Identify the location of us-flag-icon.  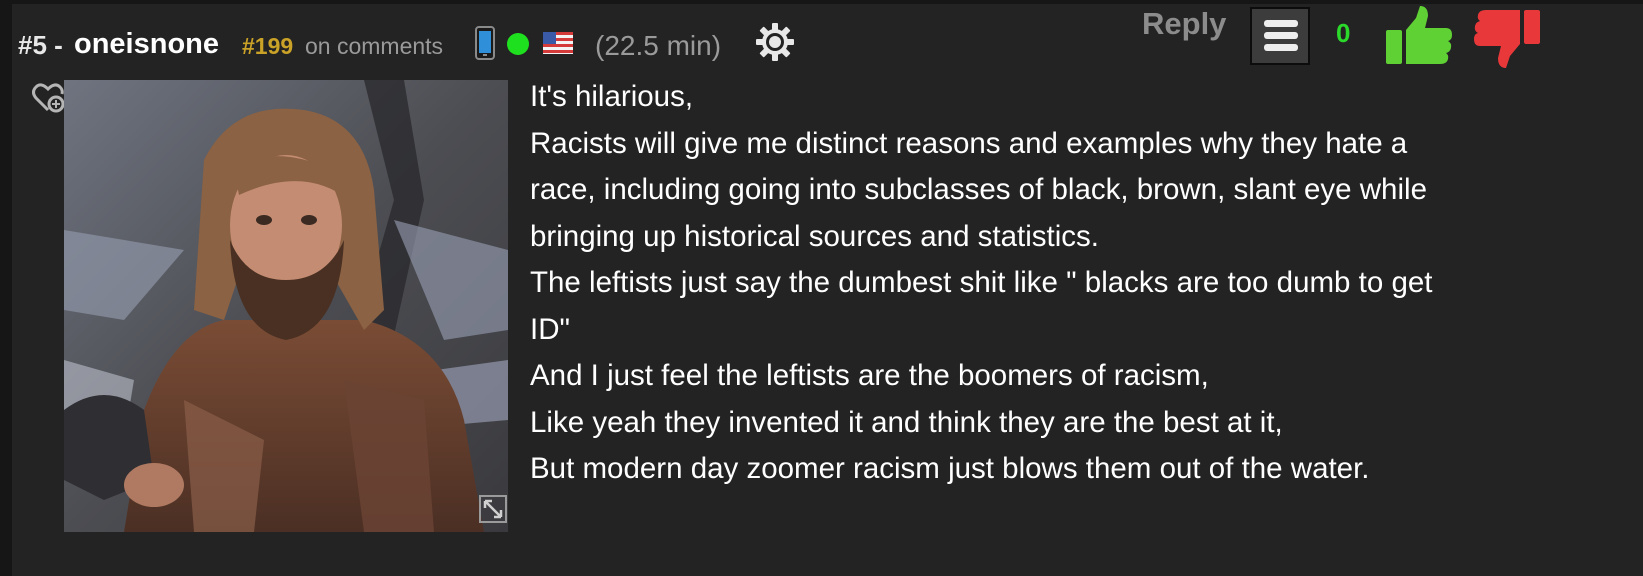
(558, 45).